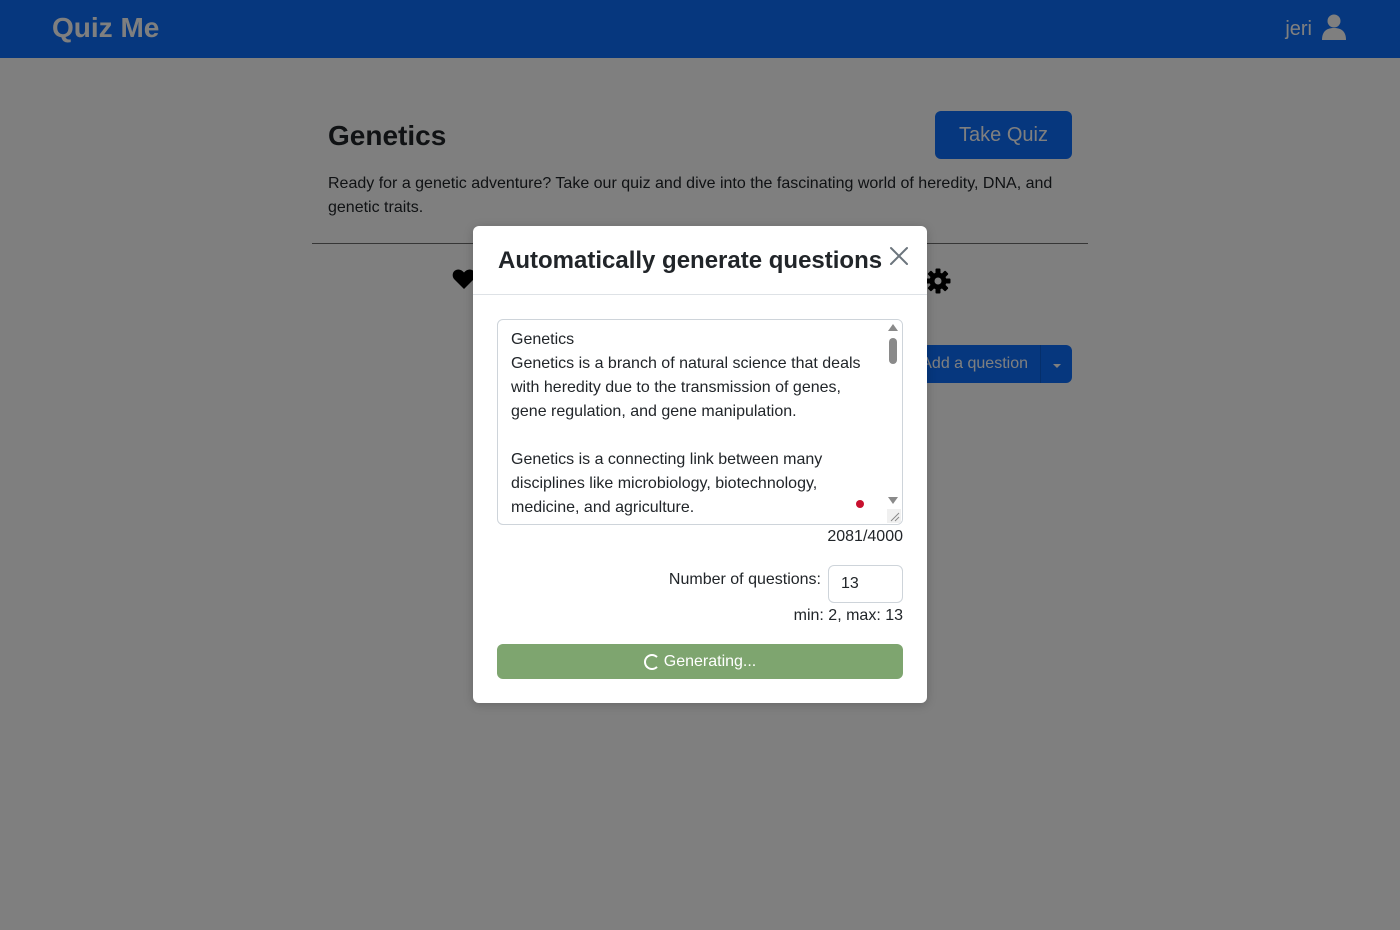  I want to click on num-questions-label: Number of questions:, so click(744, 579).